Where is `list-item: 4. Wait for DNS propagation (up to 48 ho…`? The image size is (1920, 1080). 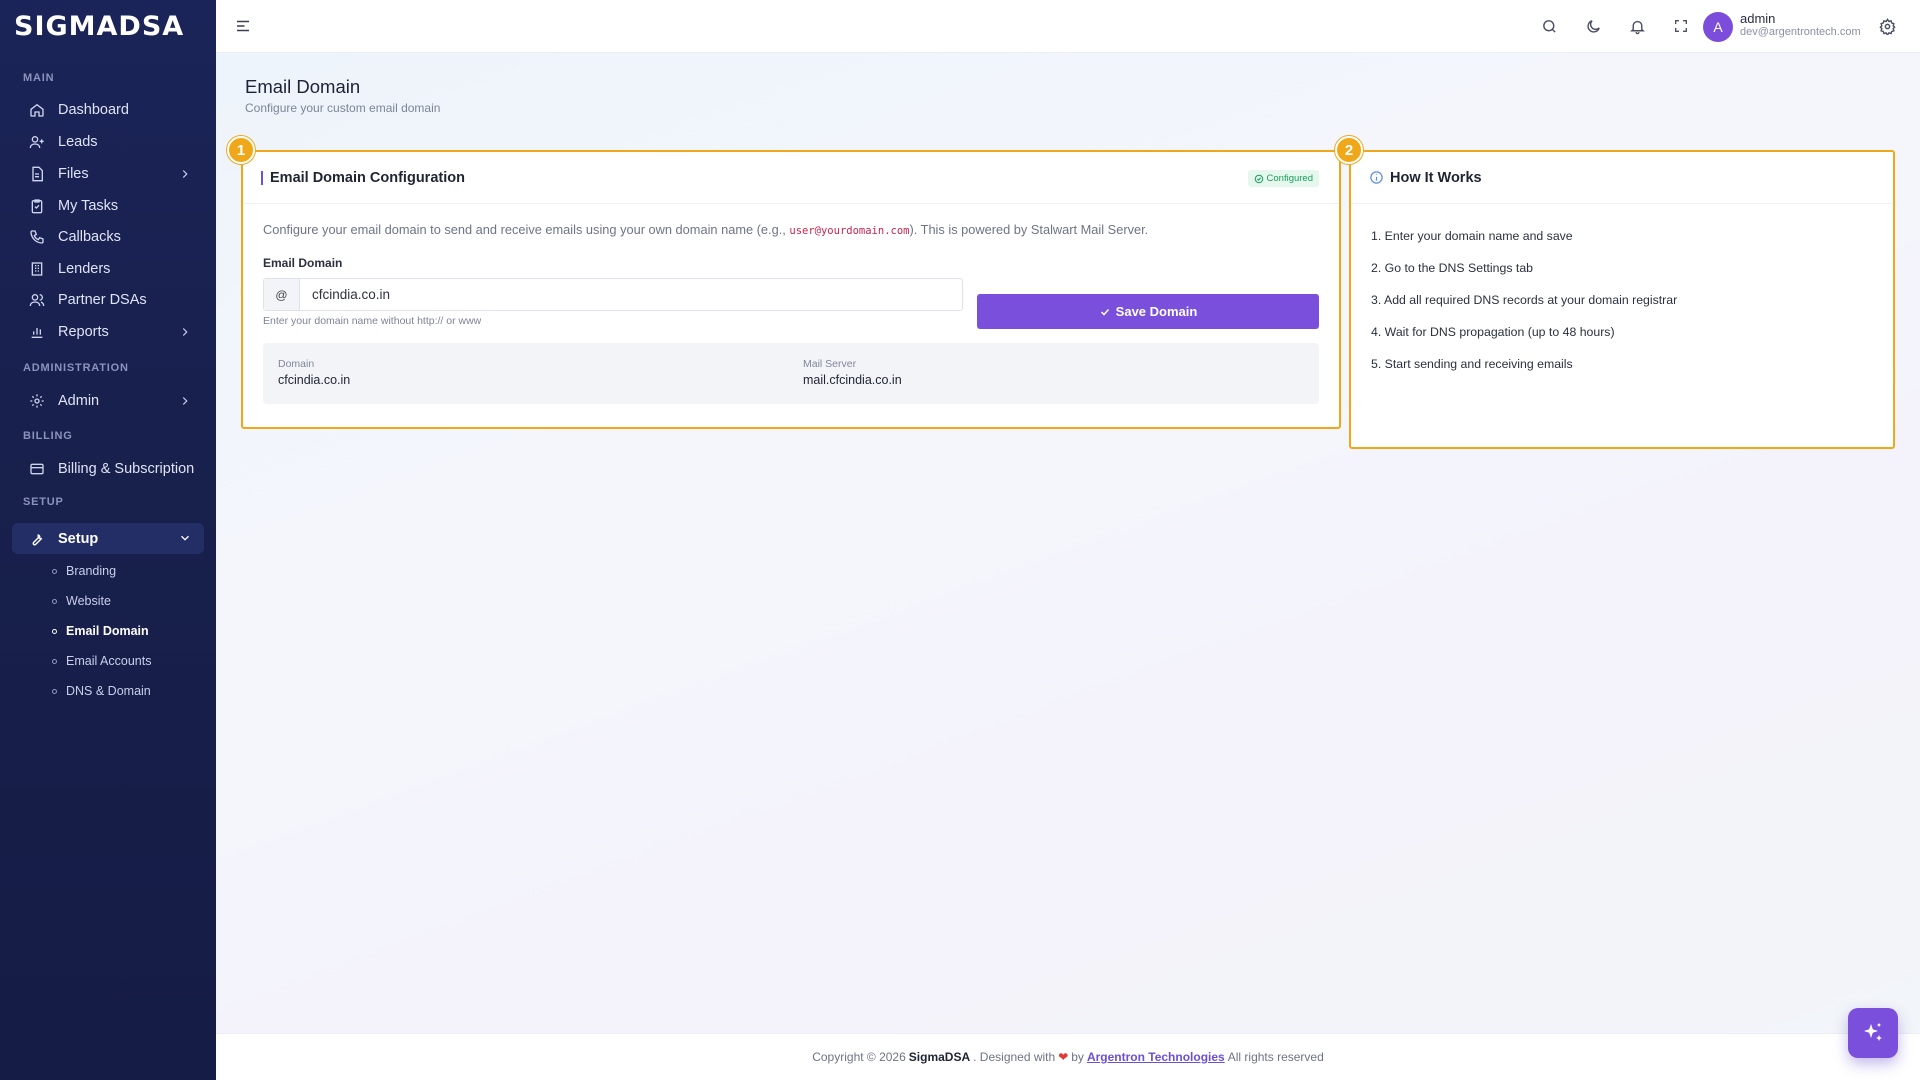 list-item: 4. Wait for DNS propagation (up to 48 ho… is located at coordinates (1493, 332).